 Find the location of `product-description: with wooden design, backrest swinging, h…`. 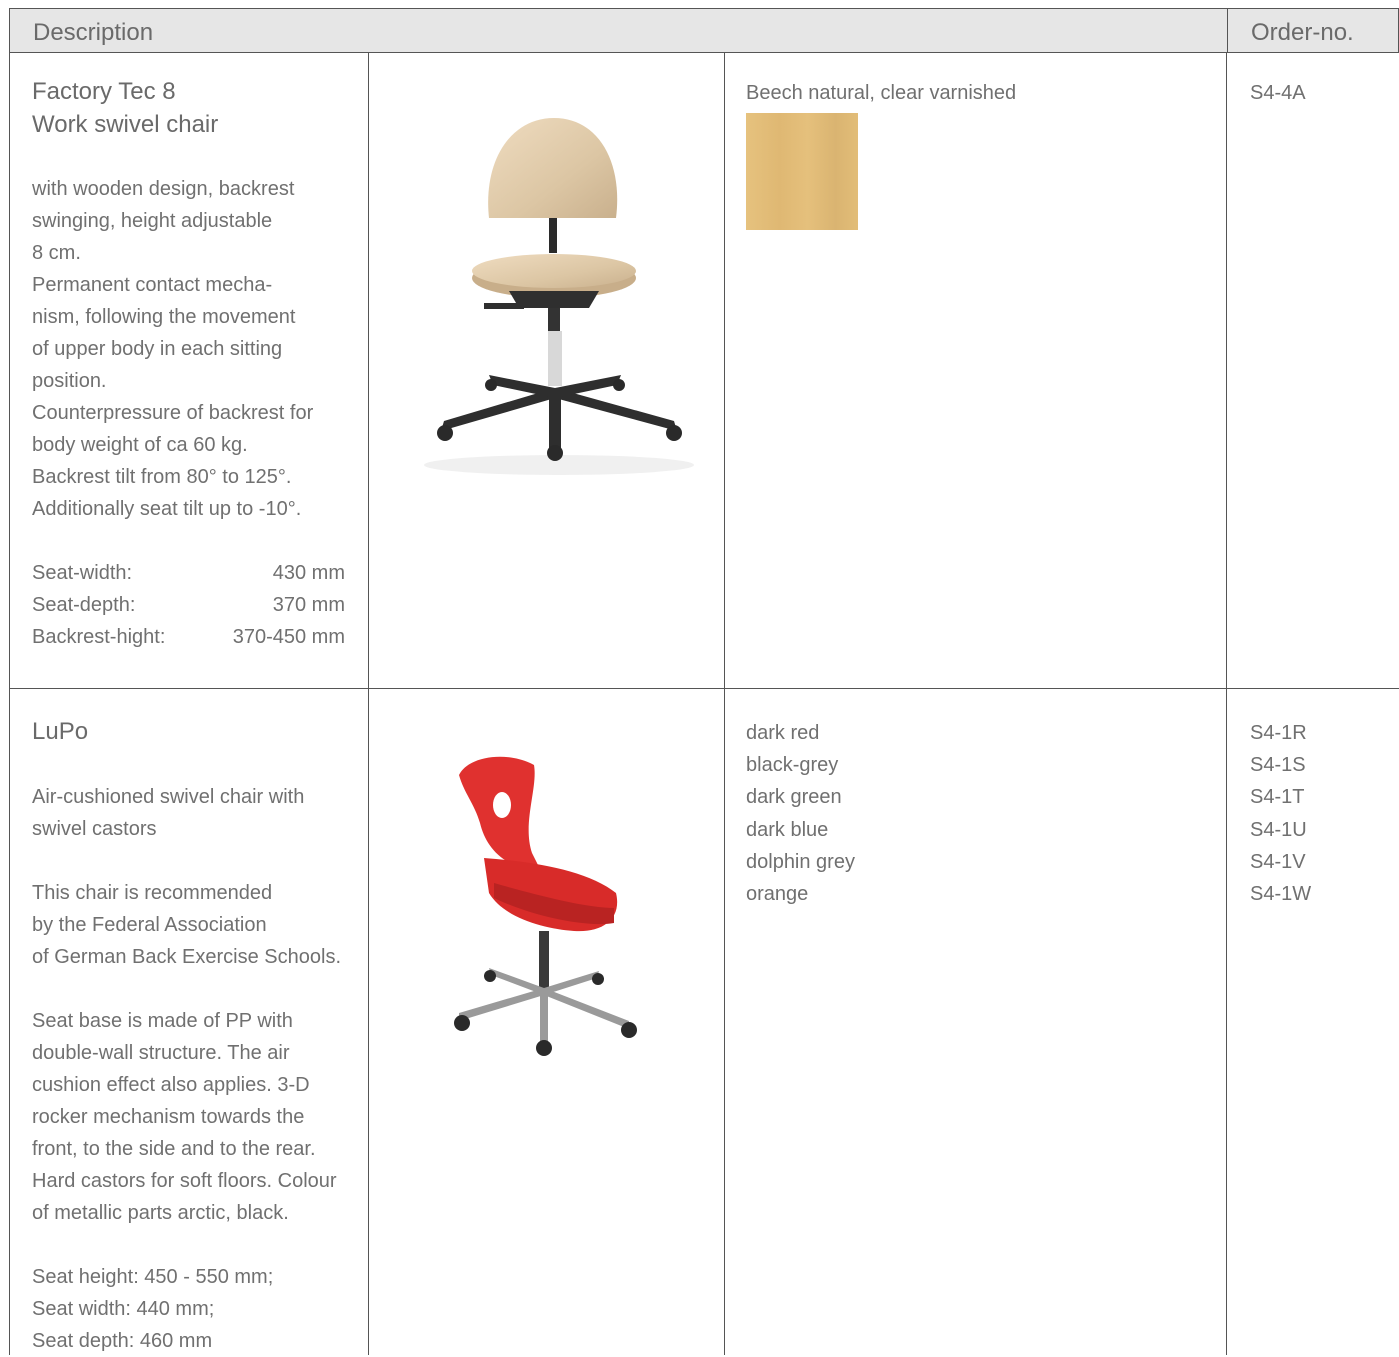

product-description: with wooden design, backrest swinging, h… is located at coordinates (173, 349).